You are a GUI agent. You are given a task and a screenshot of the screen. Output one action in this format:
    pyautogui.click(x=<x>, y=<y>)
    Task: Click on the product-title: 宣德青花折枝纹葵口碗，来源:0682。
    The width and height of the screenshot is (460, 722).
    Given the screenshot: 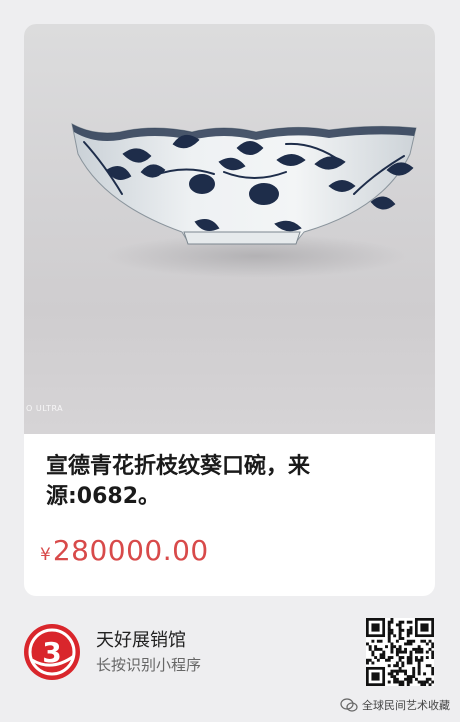 What is the action you would take?
    pyautogui.click(x=231, y=482)
    